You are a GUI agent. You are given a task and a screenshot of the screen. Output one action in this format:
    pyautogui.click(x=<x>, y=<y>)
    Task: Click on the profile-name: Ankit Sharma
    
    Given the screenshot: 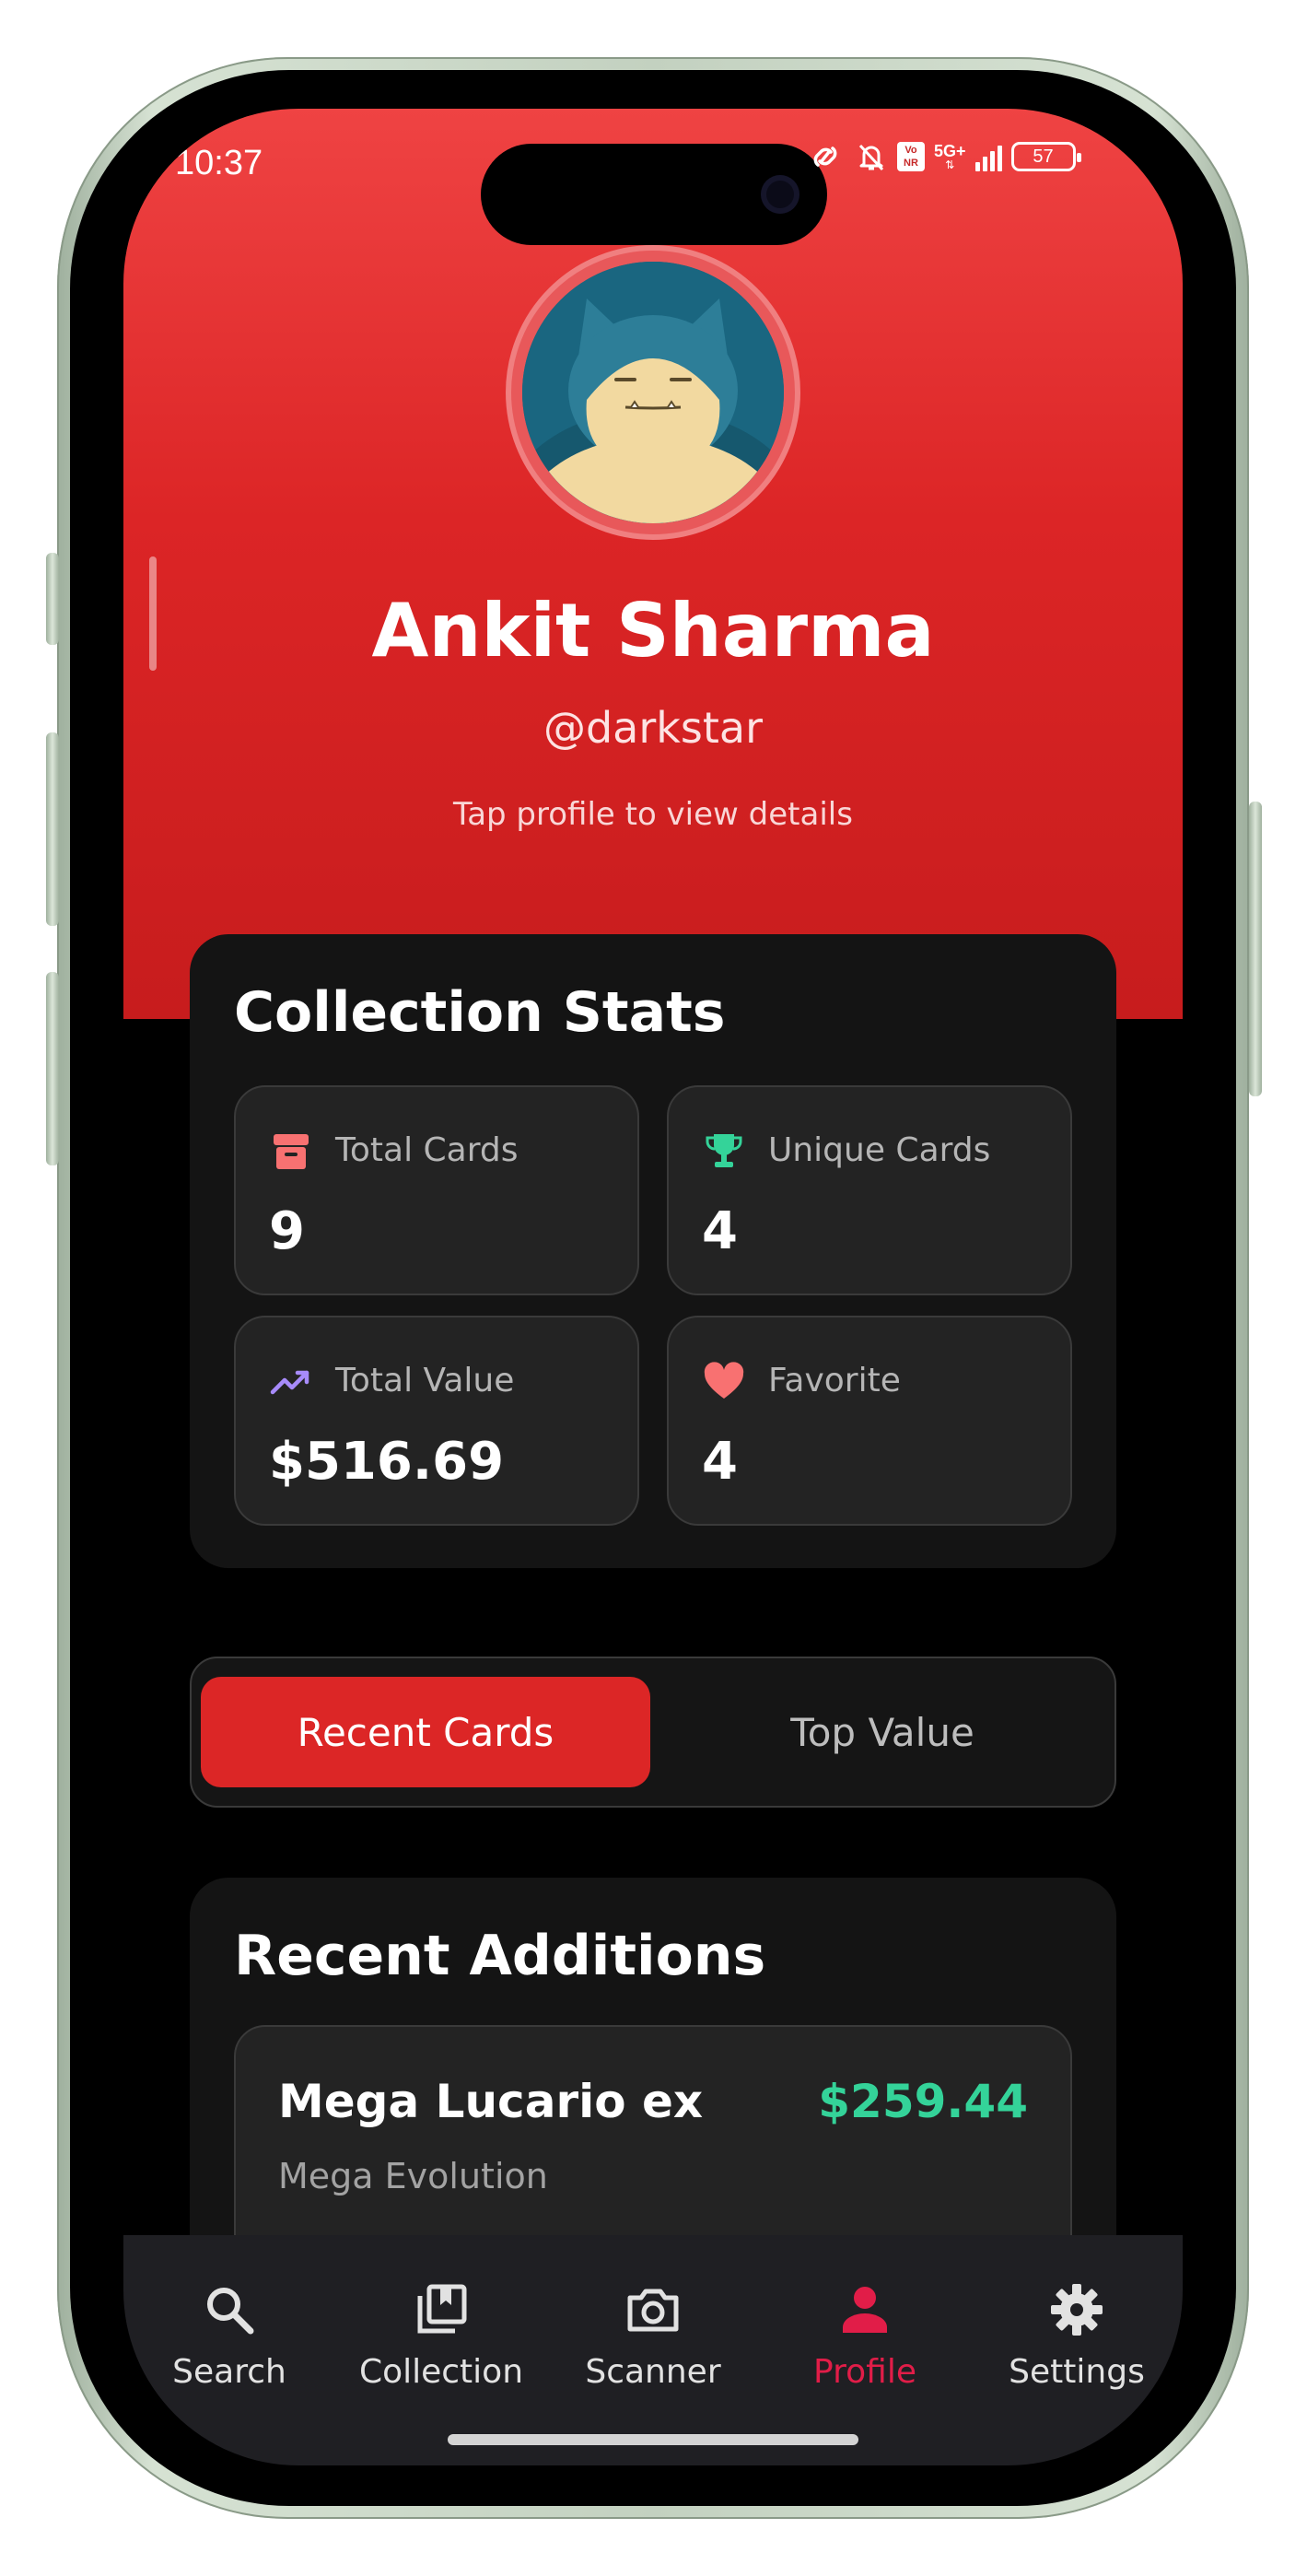 What is the action you would take?
    pyautogui.click(x=653, y=630)
    